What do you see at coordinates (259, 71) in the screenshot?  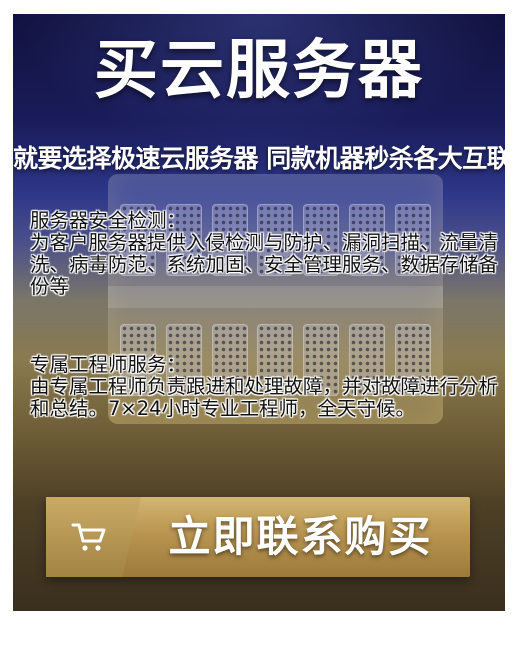 I see `poster-title: 买云服务器` at bounding box center [259, 71].